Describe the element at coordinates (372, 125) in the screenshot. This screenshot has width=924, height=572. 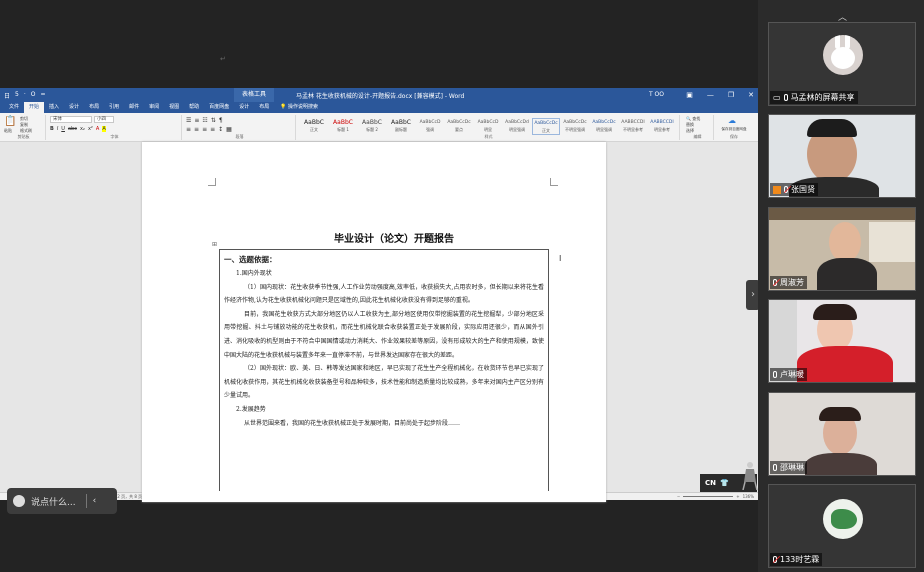
I see `style-2: AaBbC 标题 2` at that location.